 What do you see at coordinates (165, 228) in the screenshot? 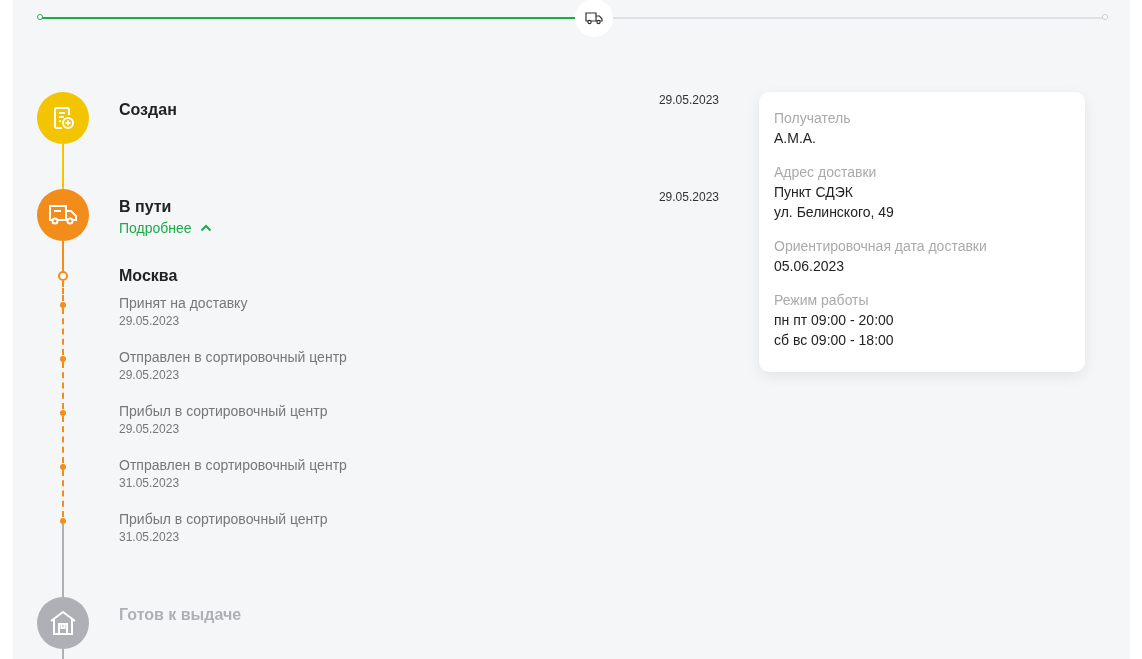
I see `details-link: Подробнее` at bounding box center [165, 228].